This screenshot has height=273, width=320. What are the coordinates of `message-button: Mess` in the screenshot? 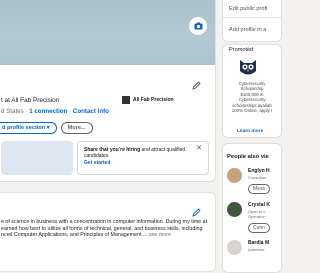 It's located at (259, 189).